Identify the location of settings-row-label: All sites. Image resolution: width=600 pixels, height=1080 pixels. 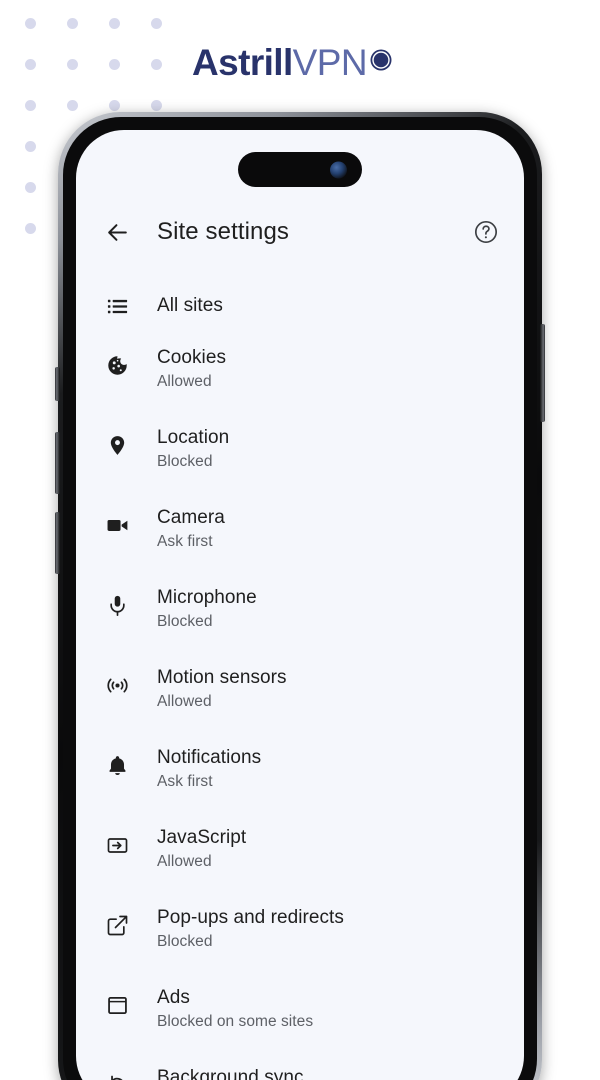
(190, 305).